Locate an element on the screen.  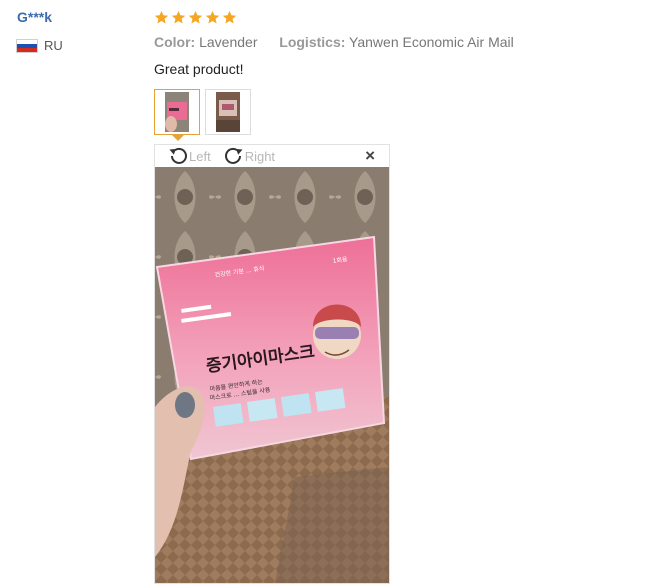
rotate-left-button: Left is located at coordinates (189, 156).